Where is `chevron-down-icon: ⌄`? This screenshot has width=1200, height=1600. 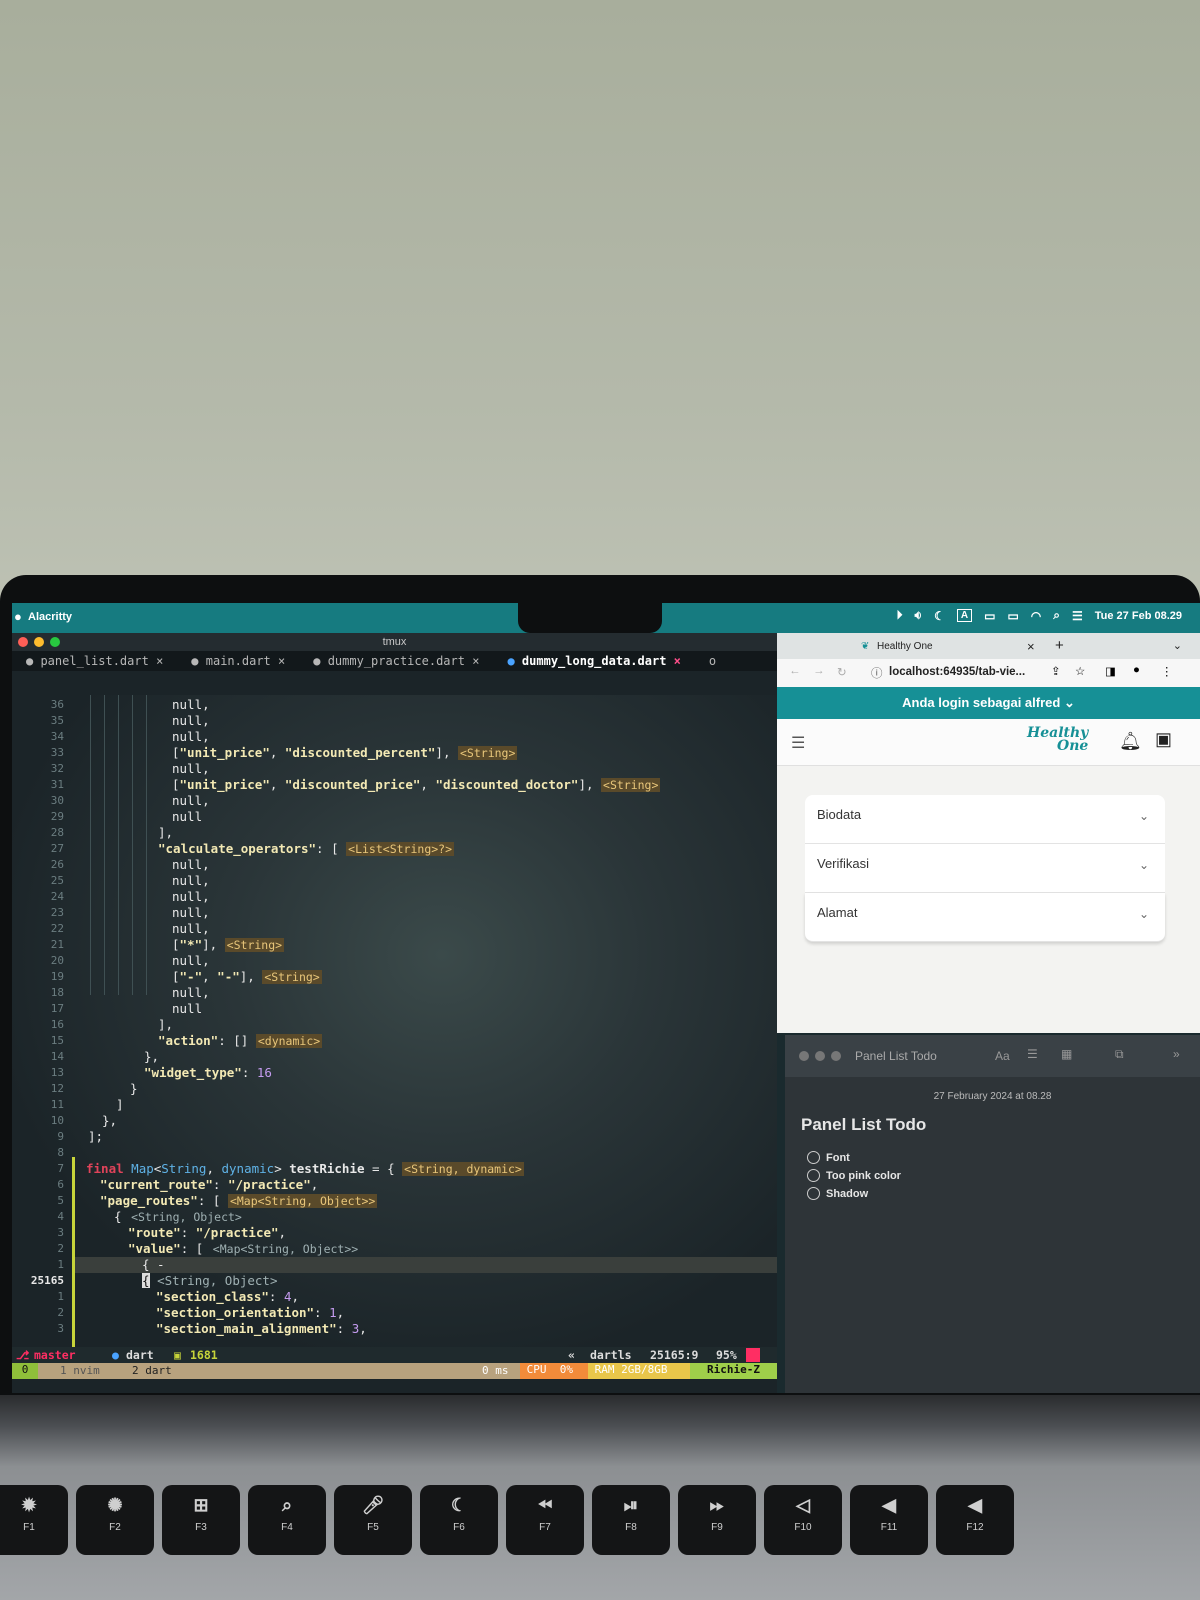
chevron-down-icon: ⌄ is located at coordinates (1177, 645).